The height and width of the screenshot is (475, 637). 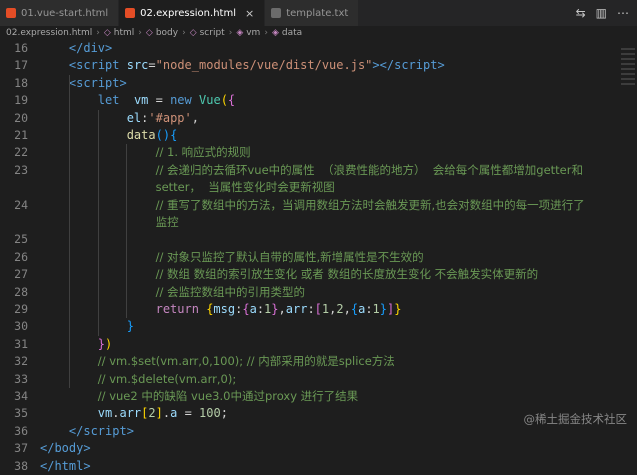 I want to click on code-line: 28 // 会监控数组中的引用类型的, so click(x=310, y=292).